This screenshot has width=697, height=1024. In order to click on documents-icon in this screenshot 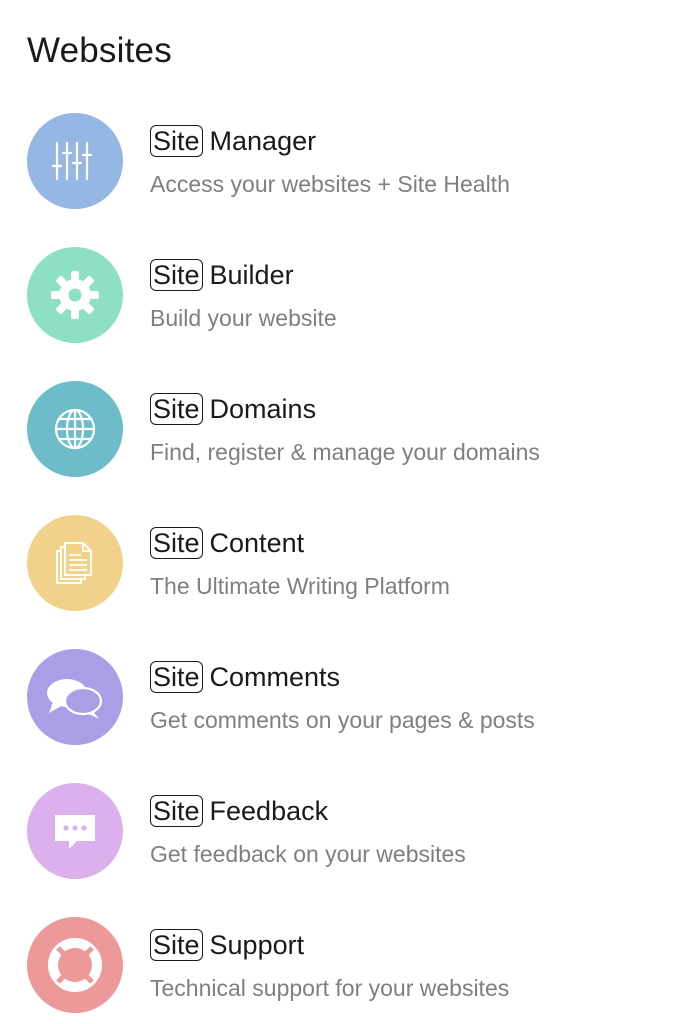, I will do `click(75, 563)`.